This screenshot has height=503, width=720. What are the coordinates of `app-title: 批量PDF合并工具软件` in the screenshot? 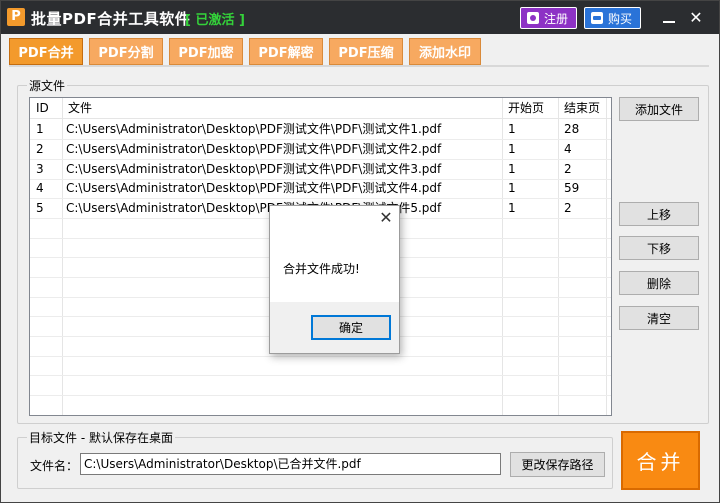 It's located at (111, 19).